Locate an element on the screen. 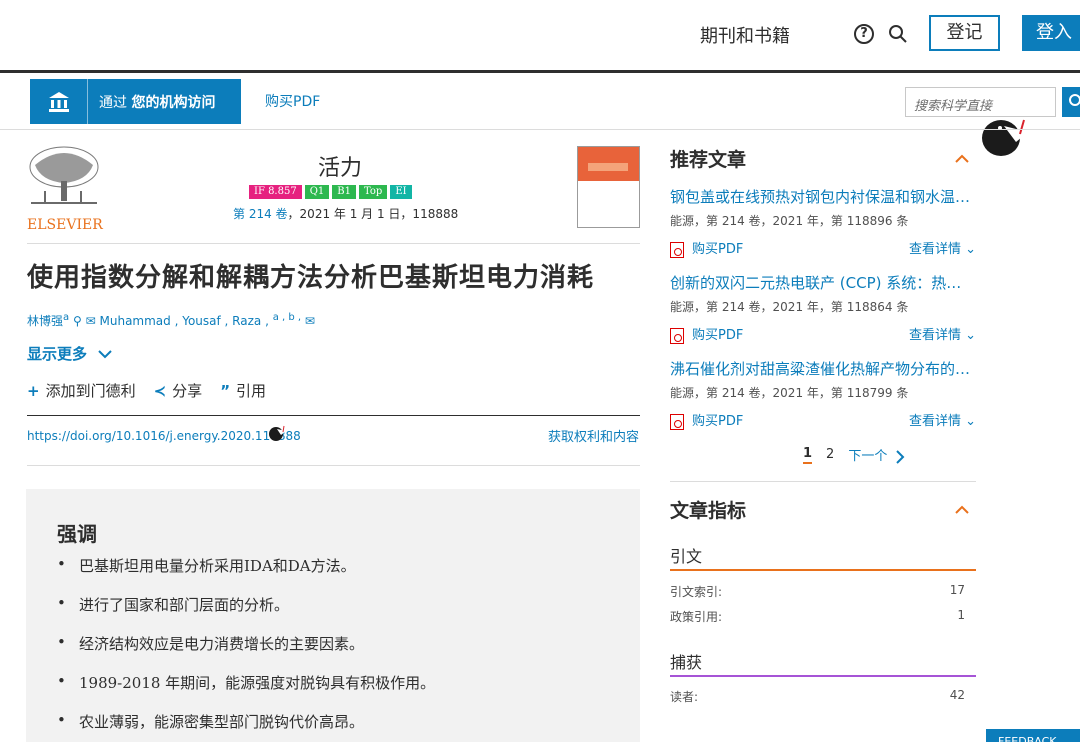  author-link: 林博强 is located at coordinates (45, 321).